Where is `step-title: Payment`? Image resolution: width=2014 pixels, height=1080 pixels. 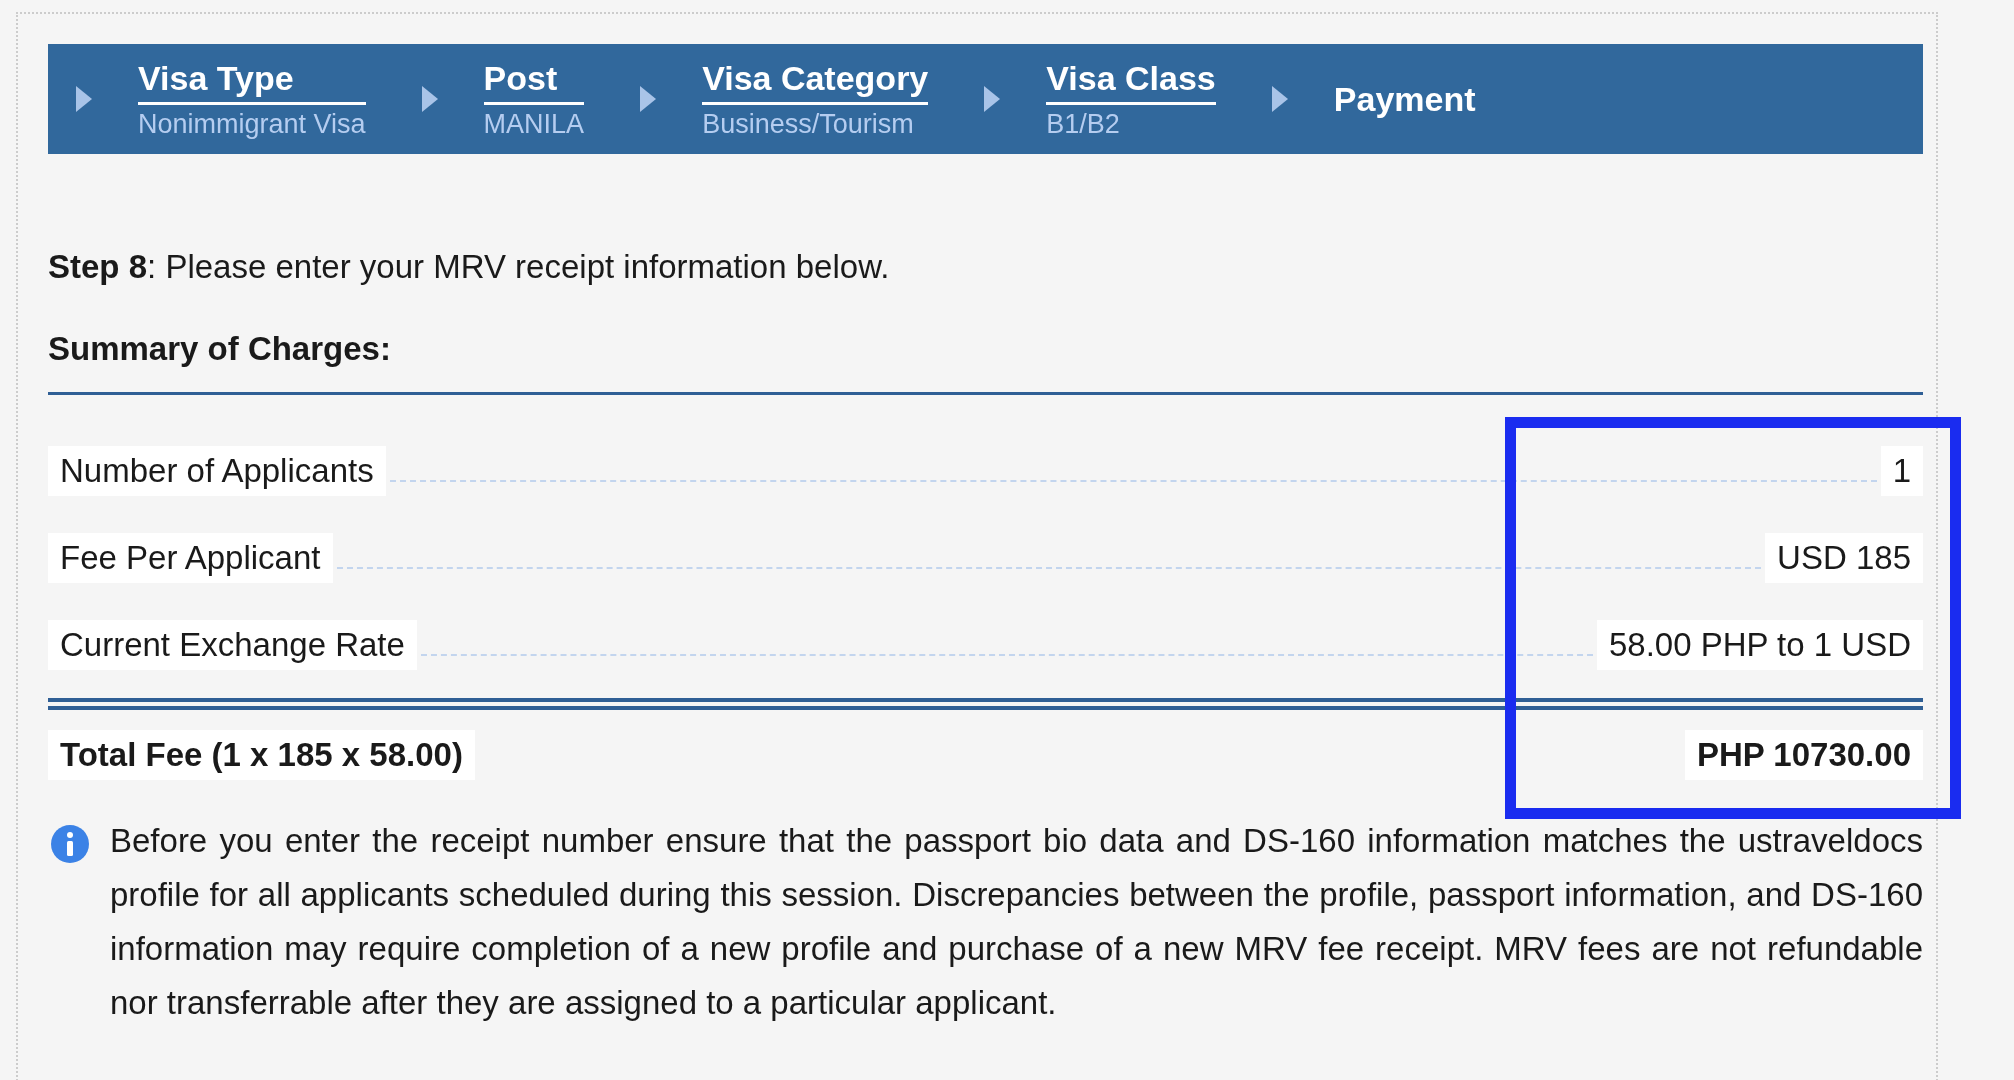
step-title: Payment is located at coordinates (1404, 99).